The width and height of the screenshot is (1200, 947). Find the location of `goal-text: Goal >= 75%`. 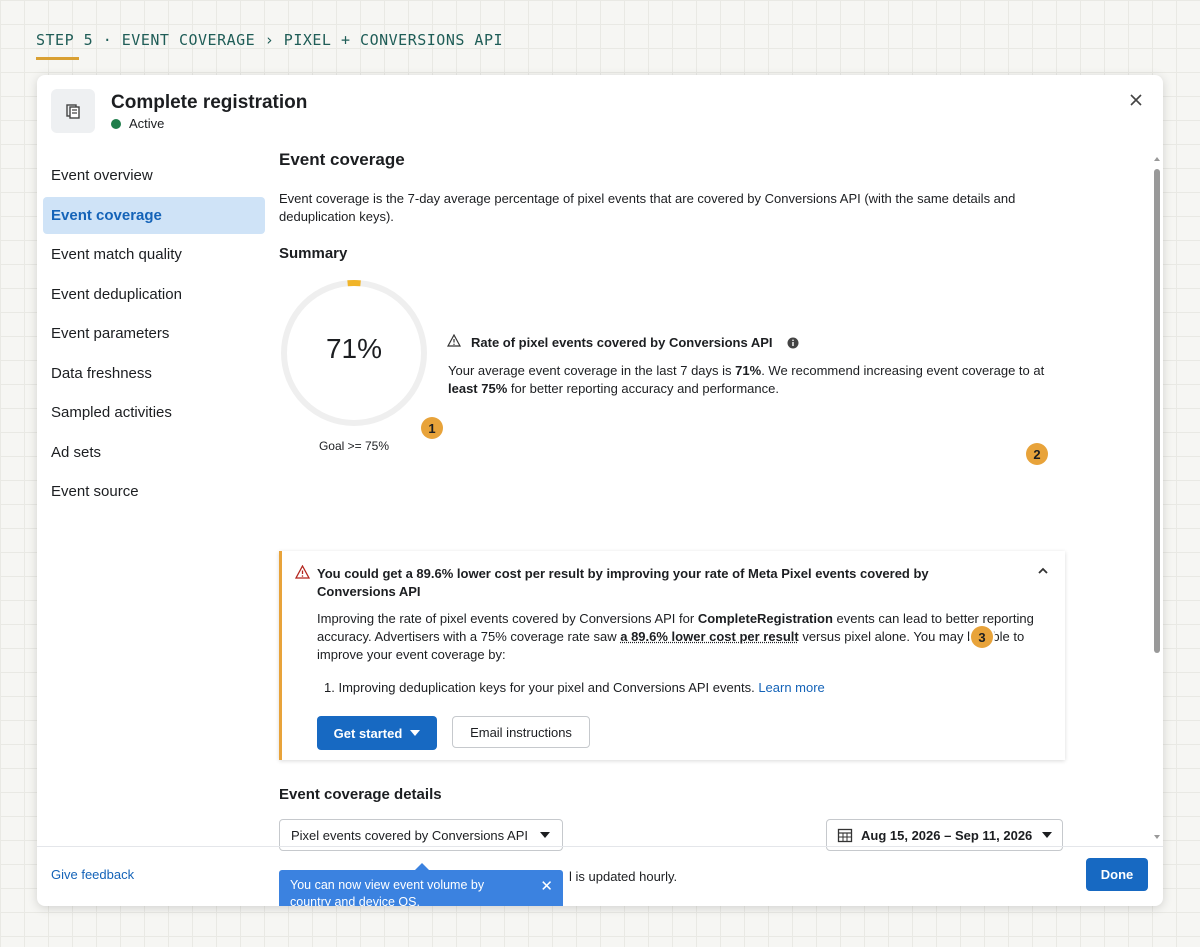

goal-text: Goal >= 75% is located at coordinates (354, 446).